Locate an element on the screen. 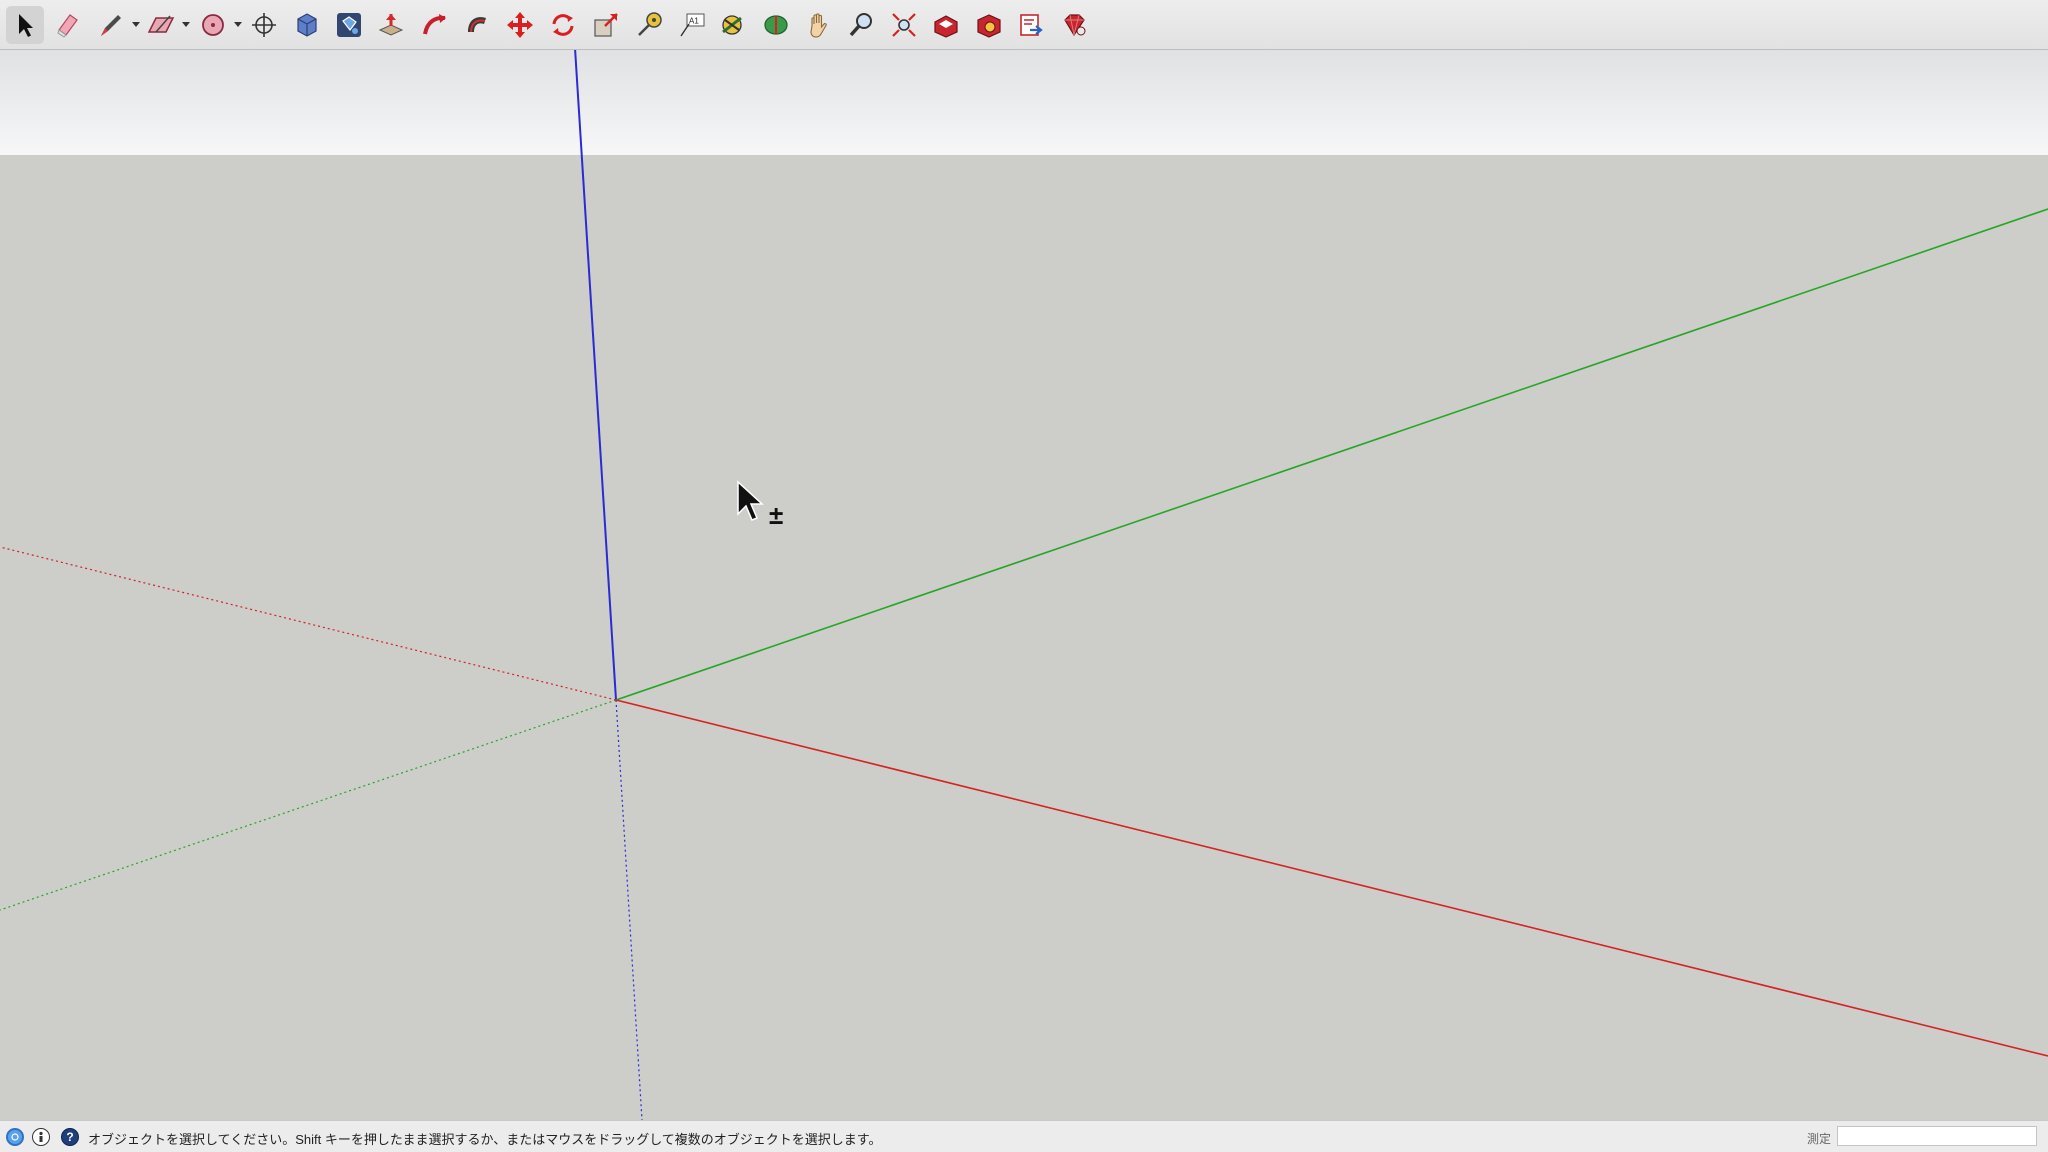 This screenshot has width=2048, height=1152. push-pull-icon is located at coordinates (391, 25).